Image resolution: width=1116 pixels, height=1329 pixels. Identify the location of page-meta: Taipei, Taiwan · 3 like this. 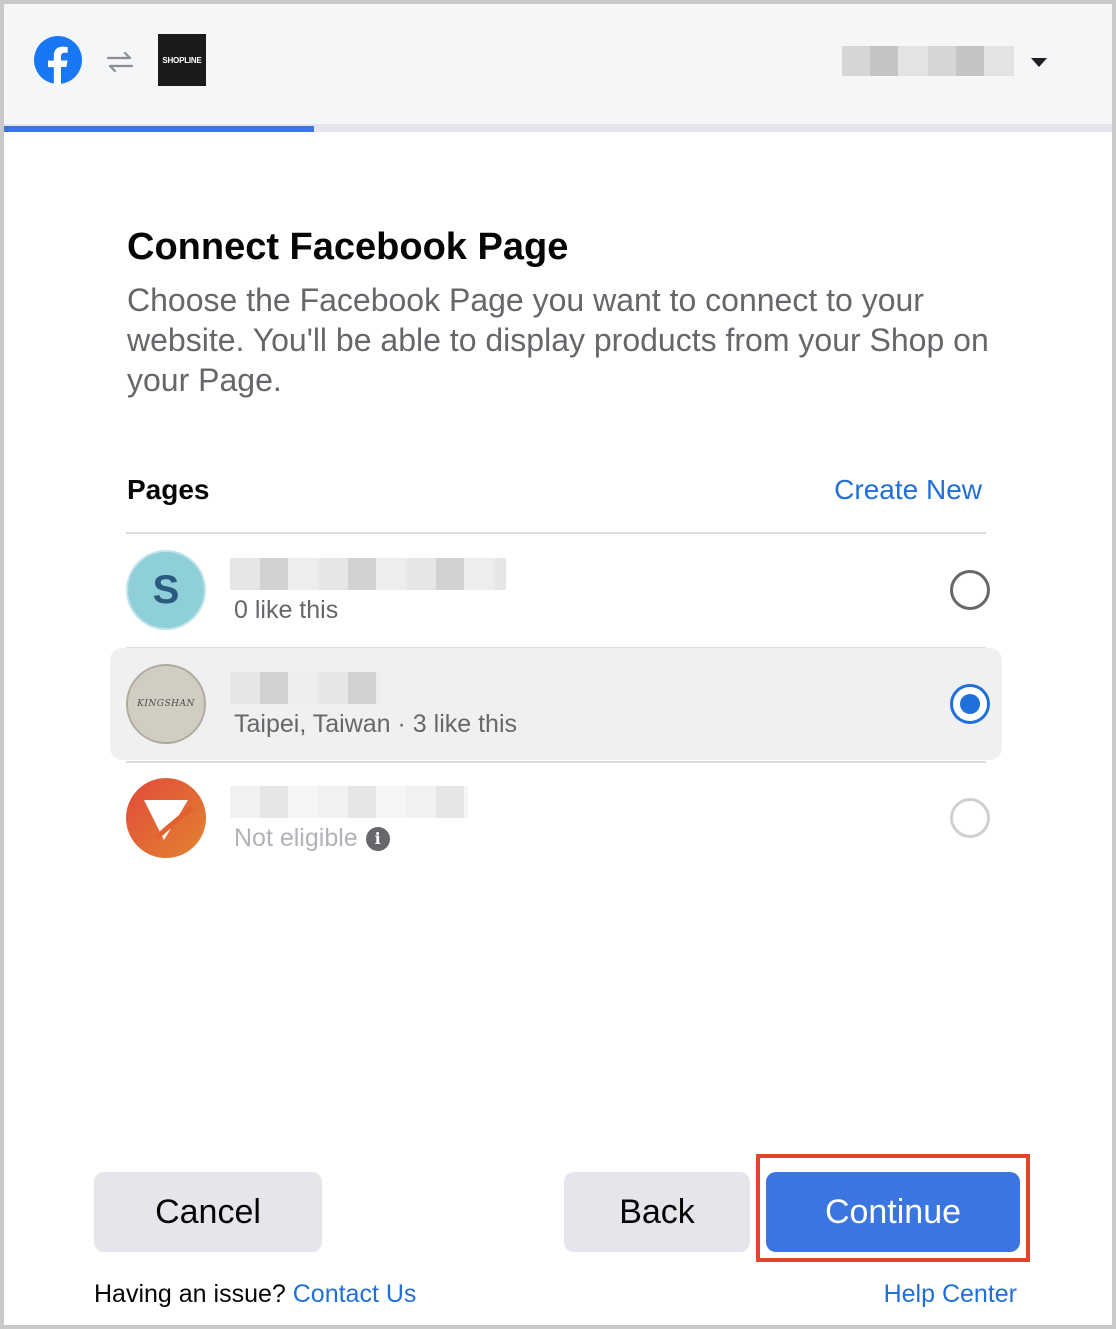
(376, 724).